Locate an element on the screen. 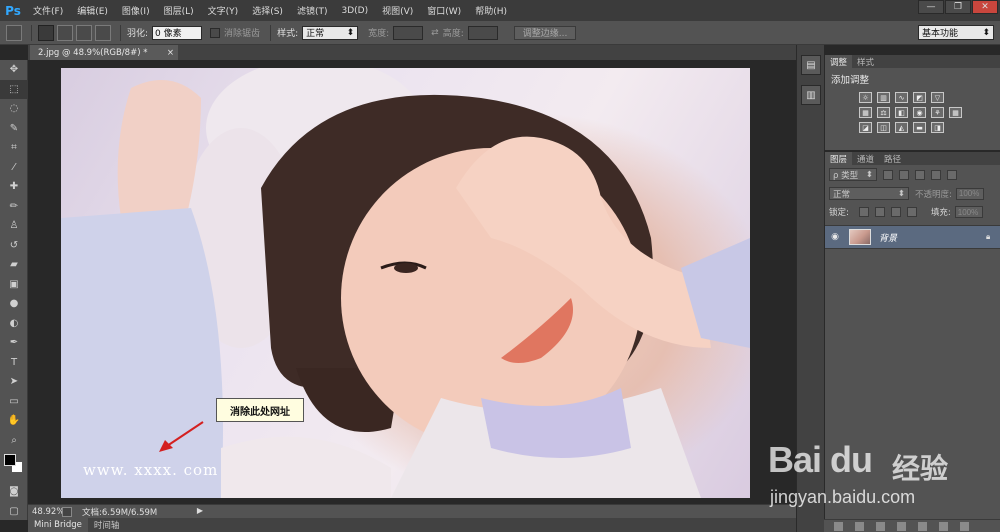 The width and height of the screenshot is (1000, 532). height-input is located at coordinates (482, 32).